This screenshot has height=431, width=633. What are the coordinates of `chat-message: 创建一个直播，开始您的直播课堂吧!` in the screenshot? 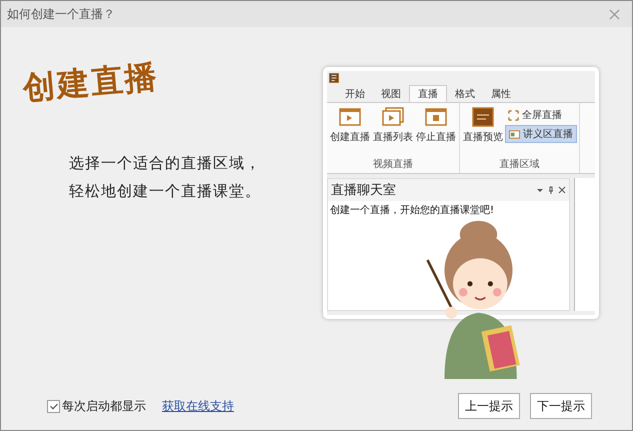 It's located at (412, 211).